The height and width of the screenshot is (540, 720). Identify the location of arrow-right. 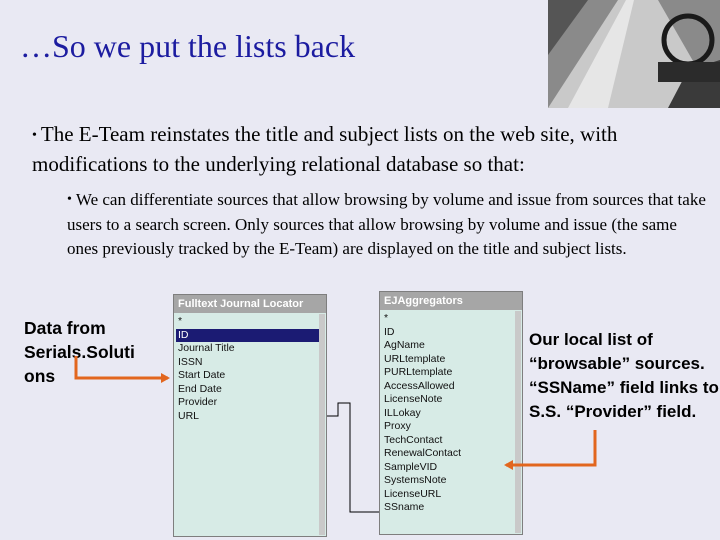
(550, 450).